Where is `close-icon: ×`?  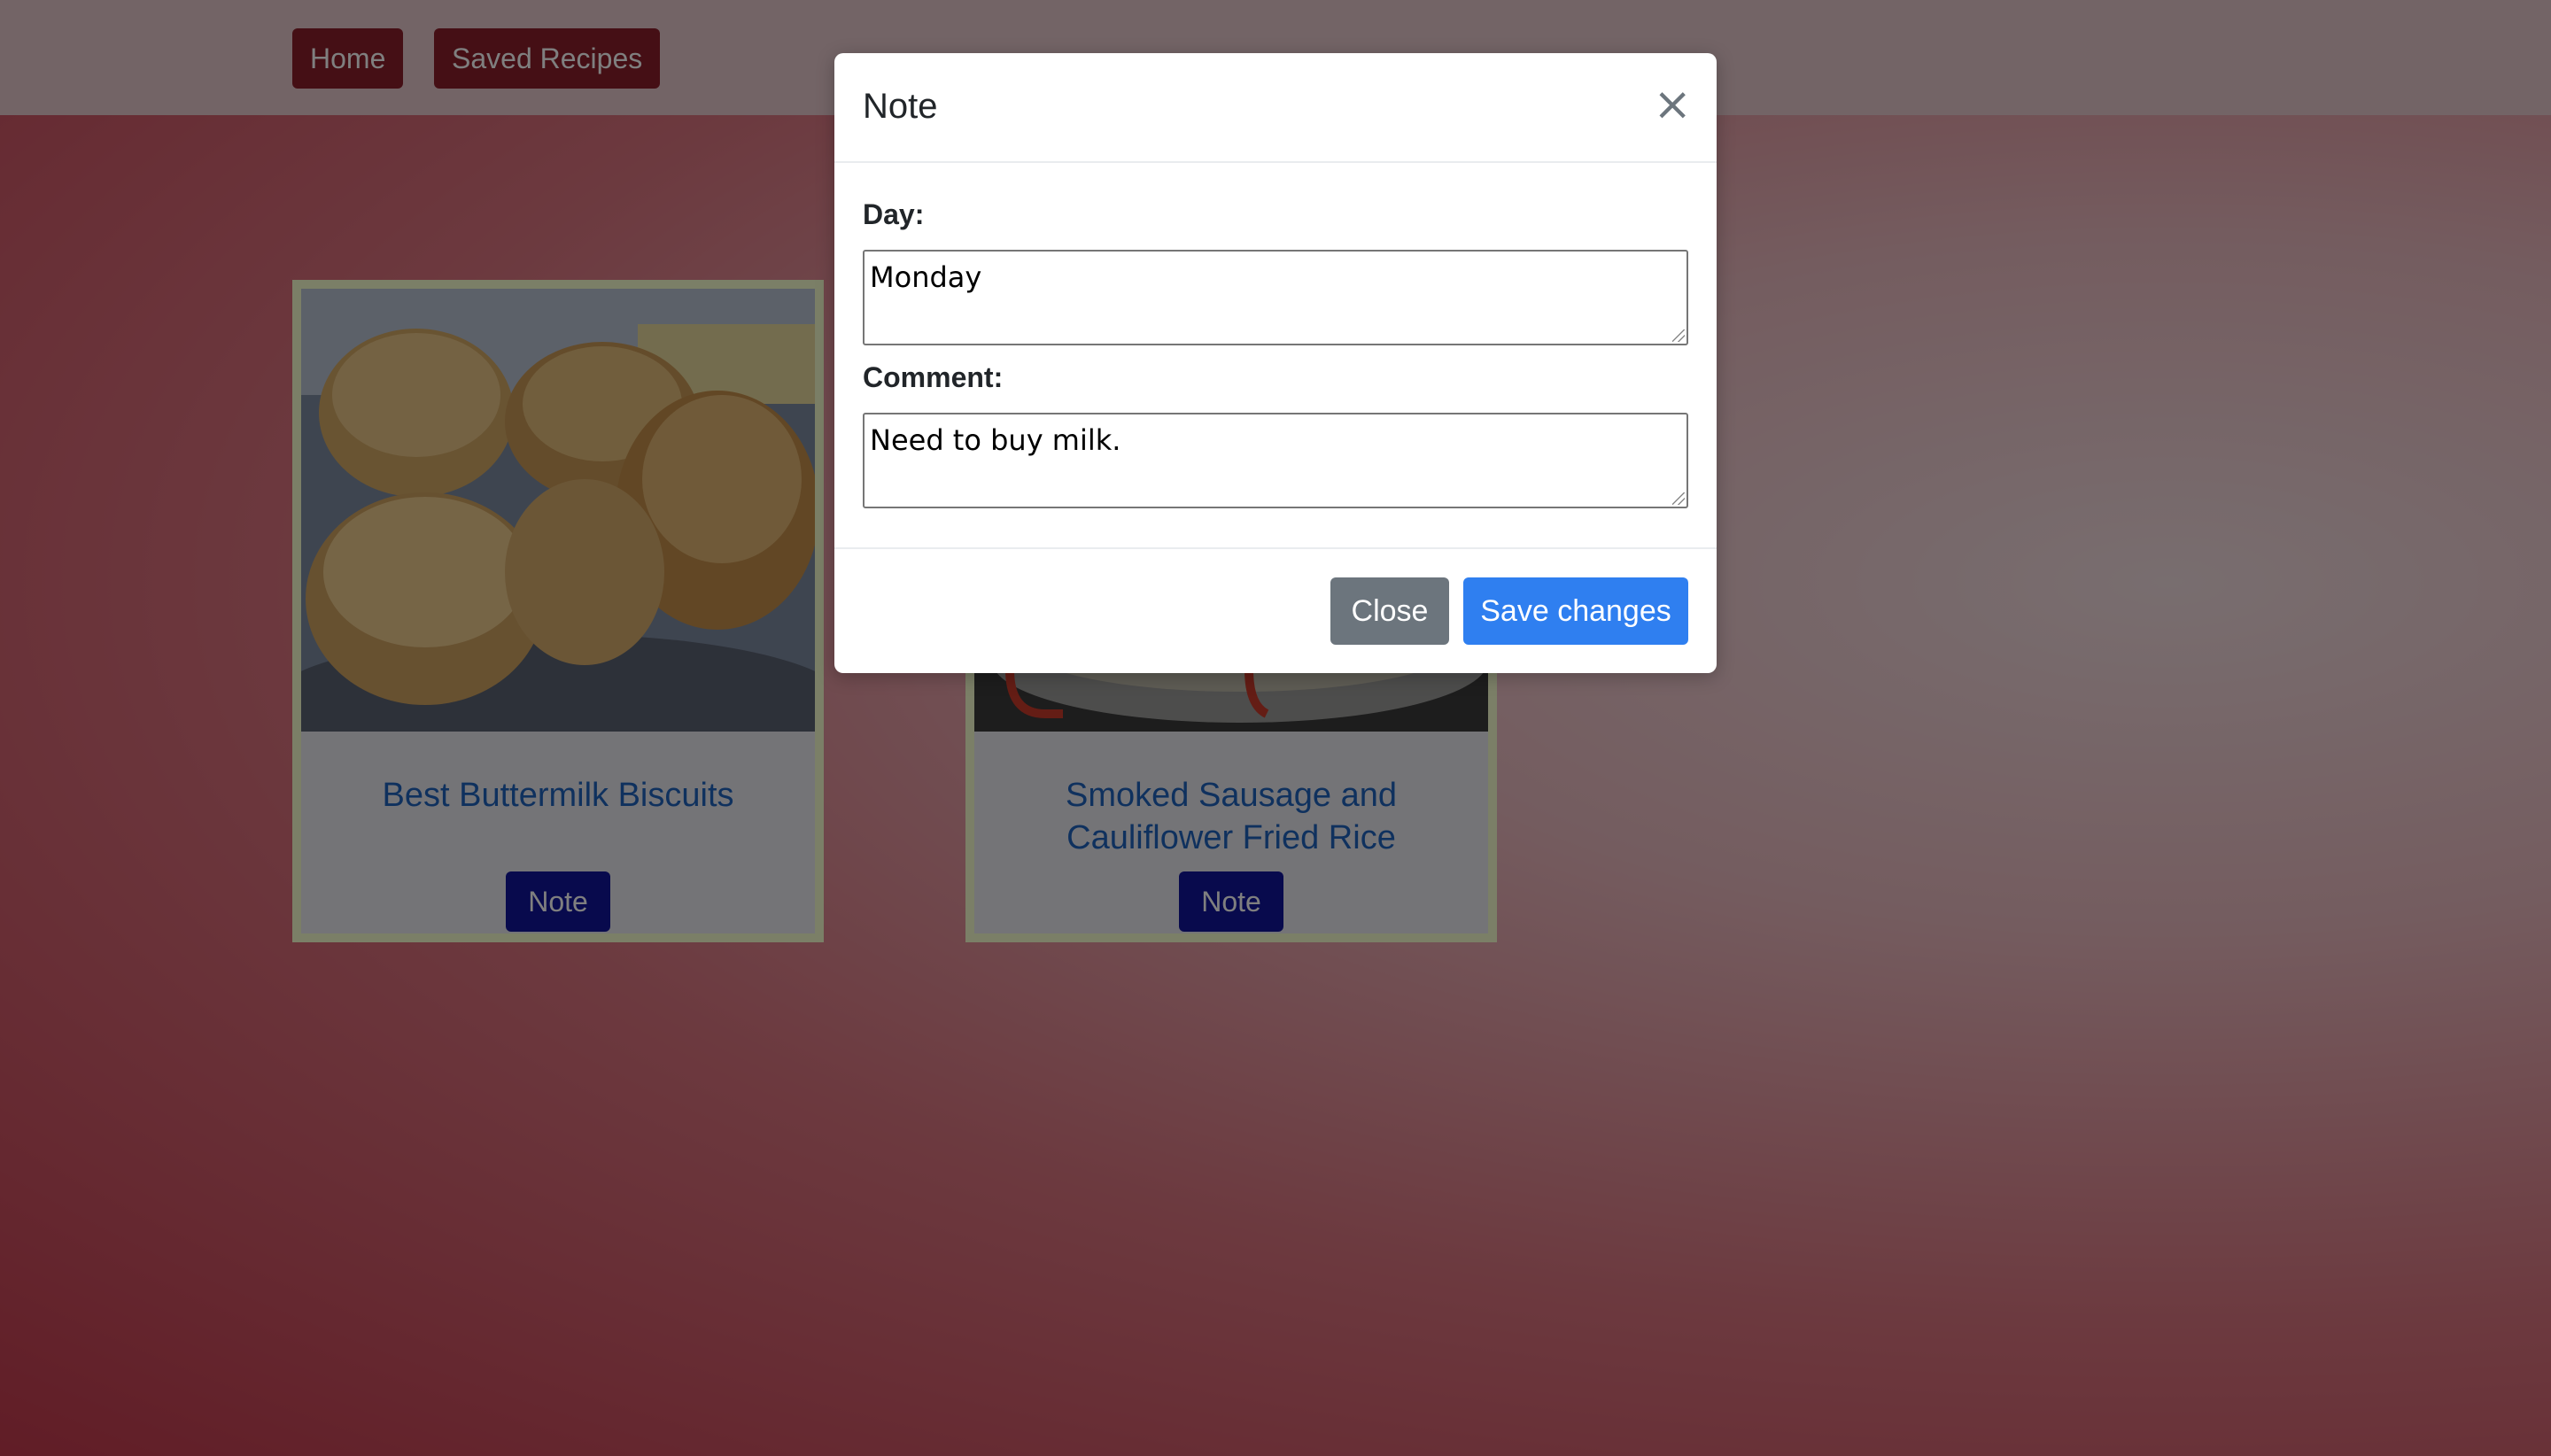 close-icon: × is located at coordinates (1673, 104).